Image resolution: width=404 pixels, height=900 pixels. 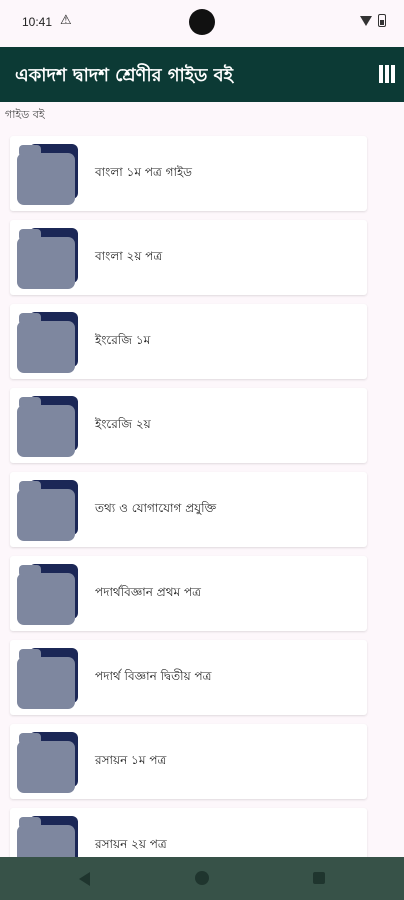 I want to click on battery-icon, so click(x=382, y=20).